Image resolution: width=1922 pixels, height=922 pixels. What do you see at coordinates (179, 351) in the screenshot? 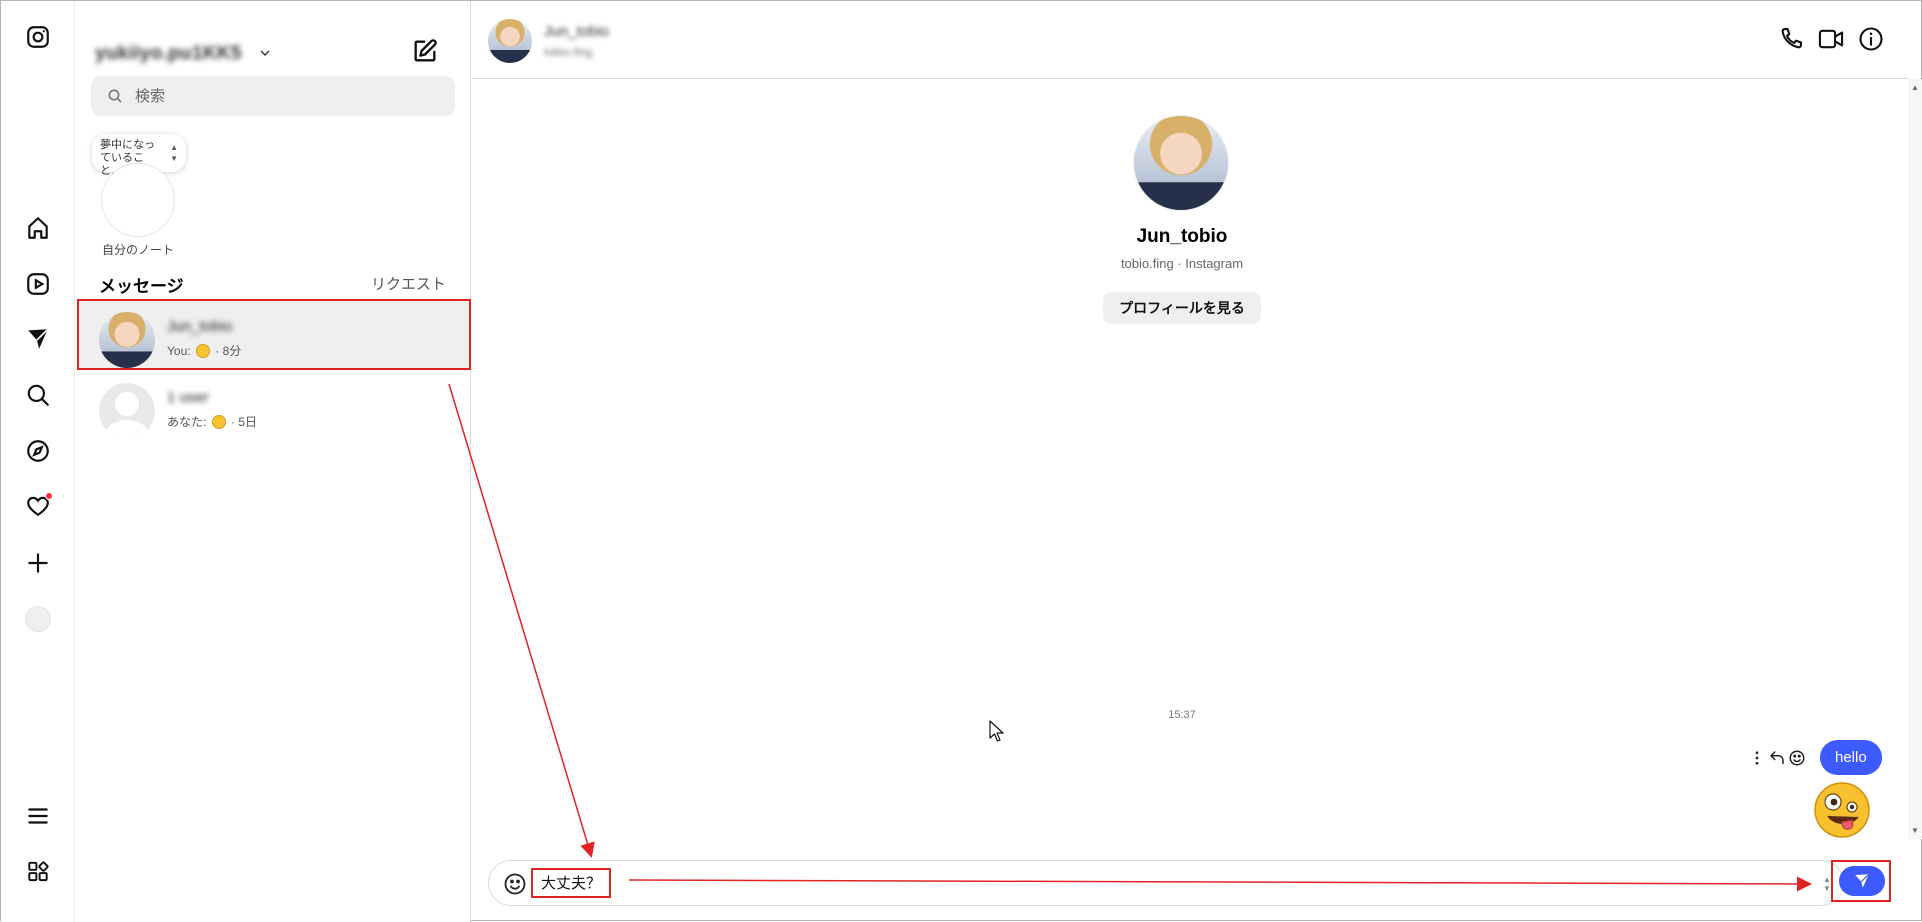
I see `thread-preview-prefix: You:` at bounding box center [179, 351].